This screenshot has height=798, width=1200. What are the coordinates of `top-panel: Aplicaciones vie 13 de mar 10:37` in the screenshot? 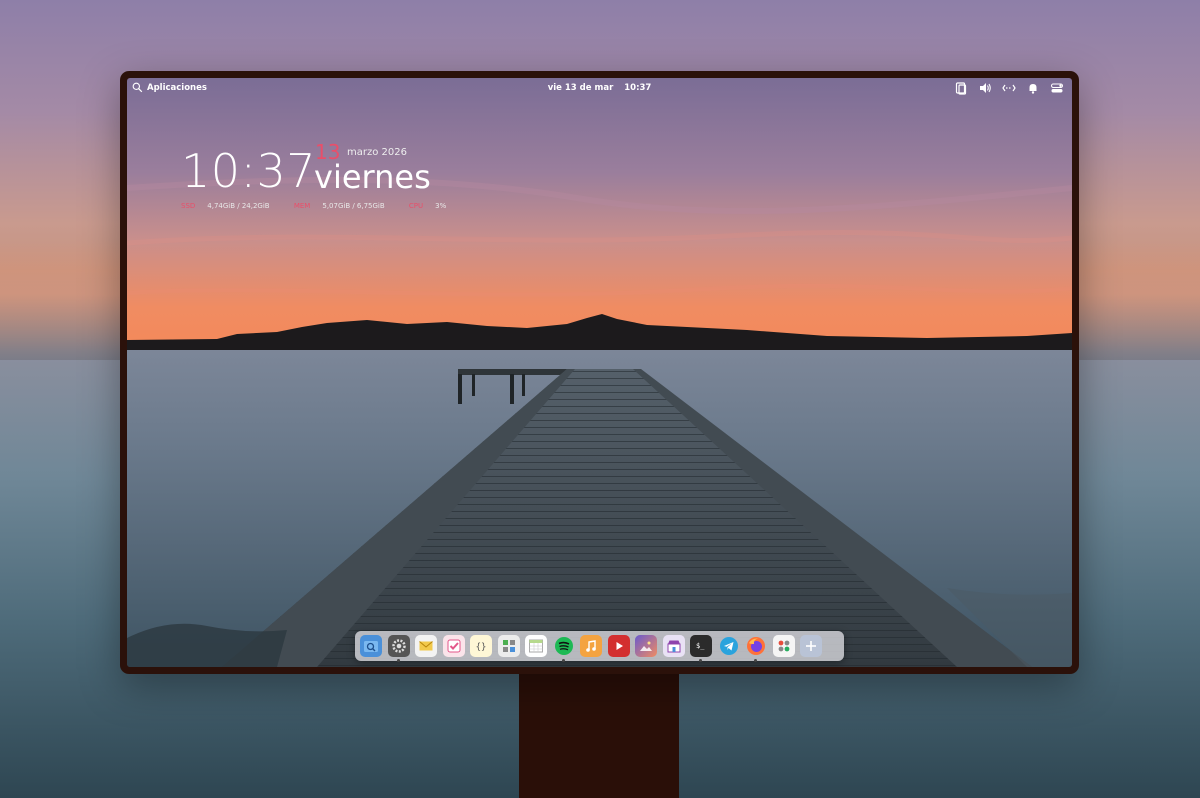 It's located at (599, 89).